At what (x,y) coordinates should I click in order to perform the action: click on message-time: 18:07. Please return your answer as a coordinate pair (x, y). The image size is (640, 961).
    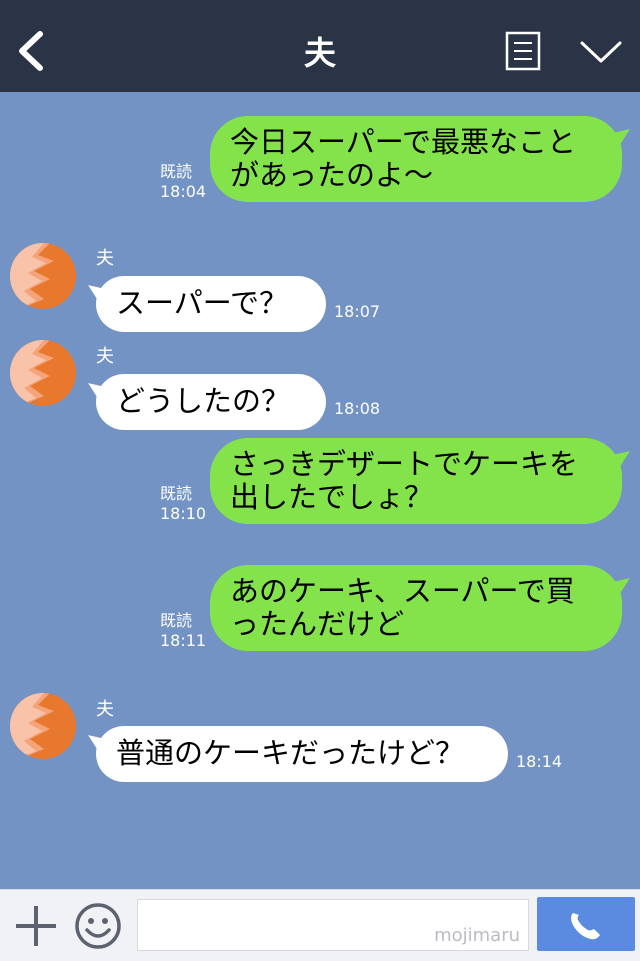
    Looking at the image, I should click on (357, 311).